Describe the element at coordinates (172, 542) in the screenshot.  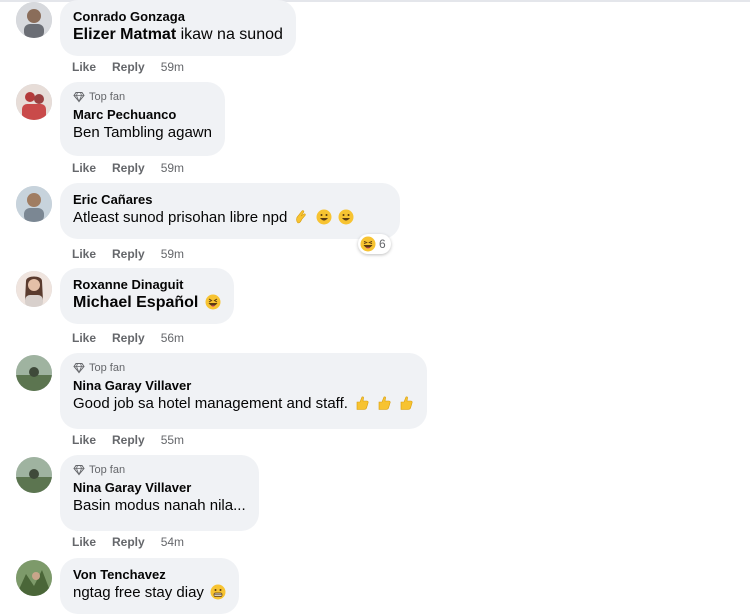
I see `comment-timestamp: 54m` at that location.